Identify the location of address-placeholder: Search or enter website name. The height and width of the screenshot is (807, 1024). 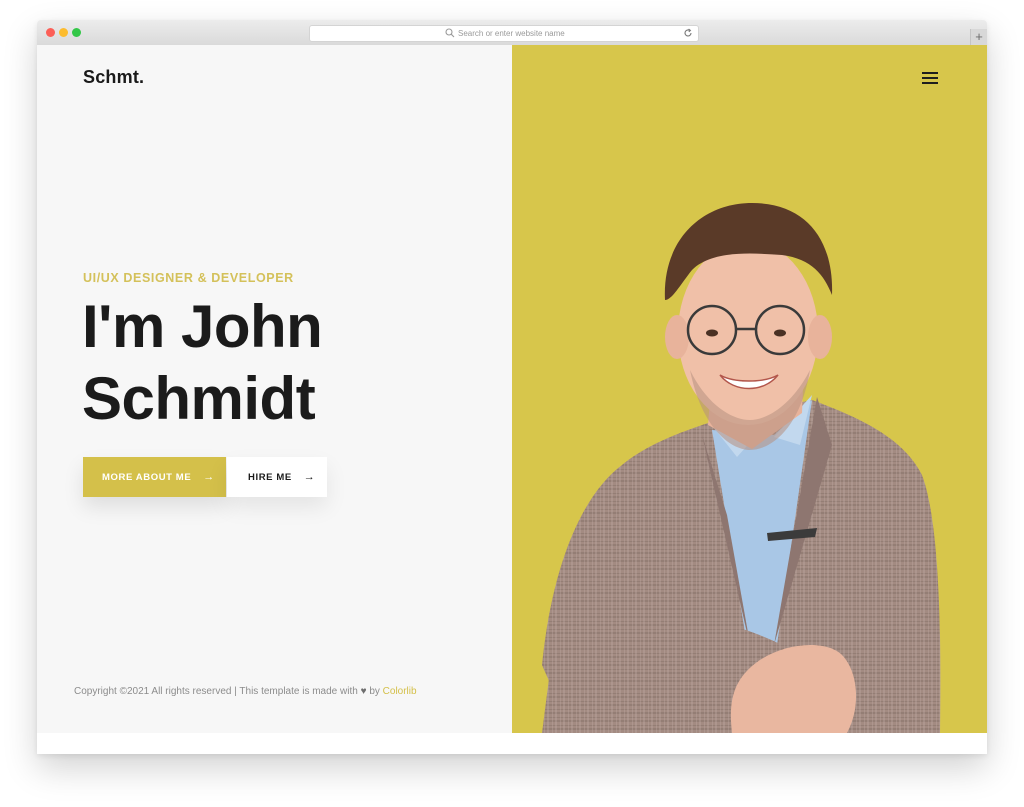
(511, 33).